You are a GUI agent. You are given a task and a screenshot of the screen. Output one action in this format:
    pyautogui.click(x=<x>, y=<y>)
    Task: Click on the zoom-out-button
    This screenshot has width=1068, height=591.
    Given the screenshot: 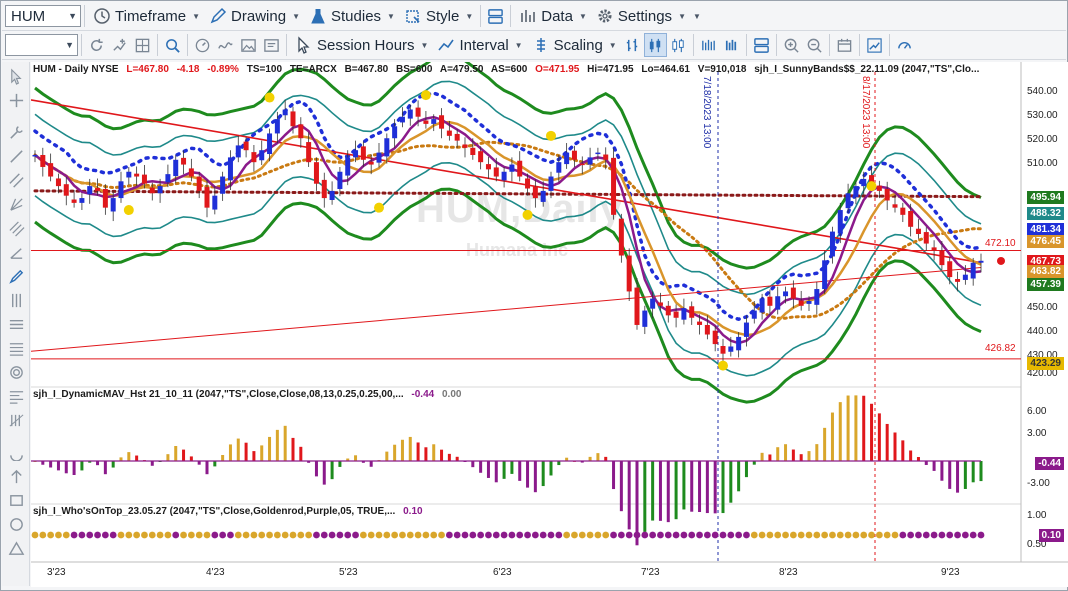 What is the action you would take?
    pyautogui.click(x=814, y=45)
    